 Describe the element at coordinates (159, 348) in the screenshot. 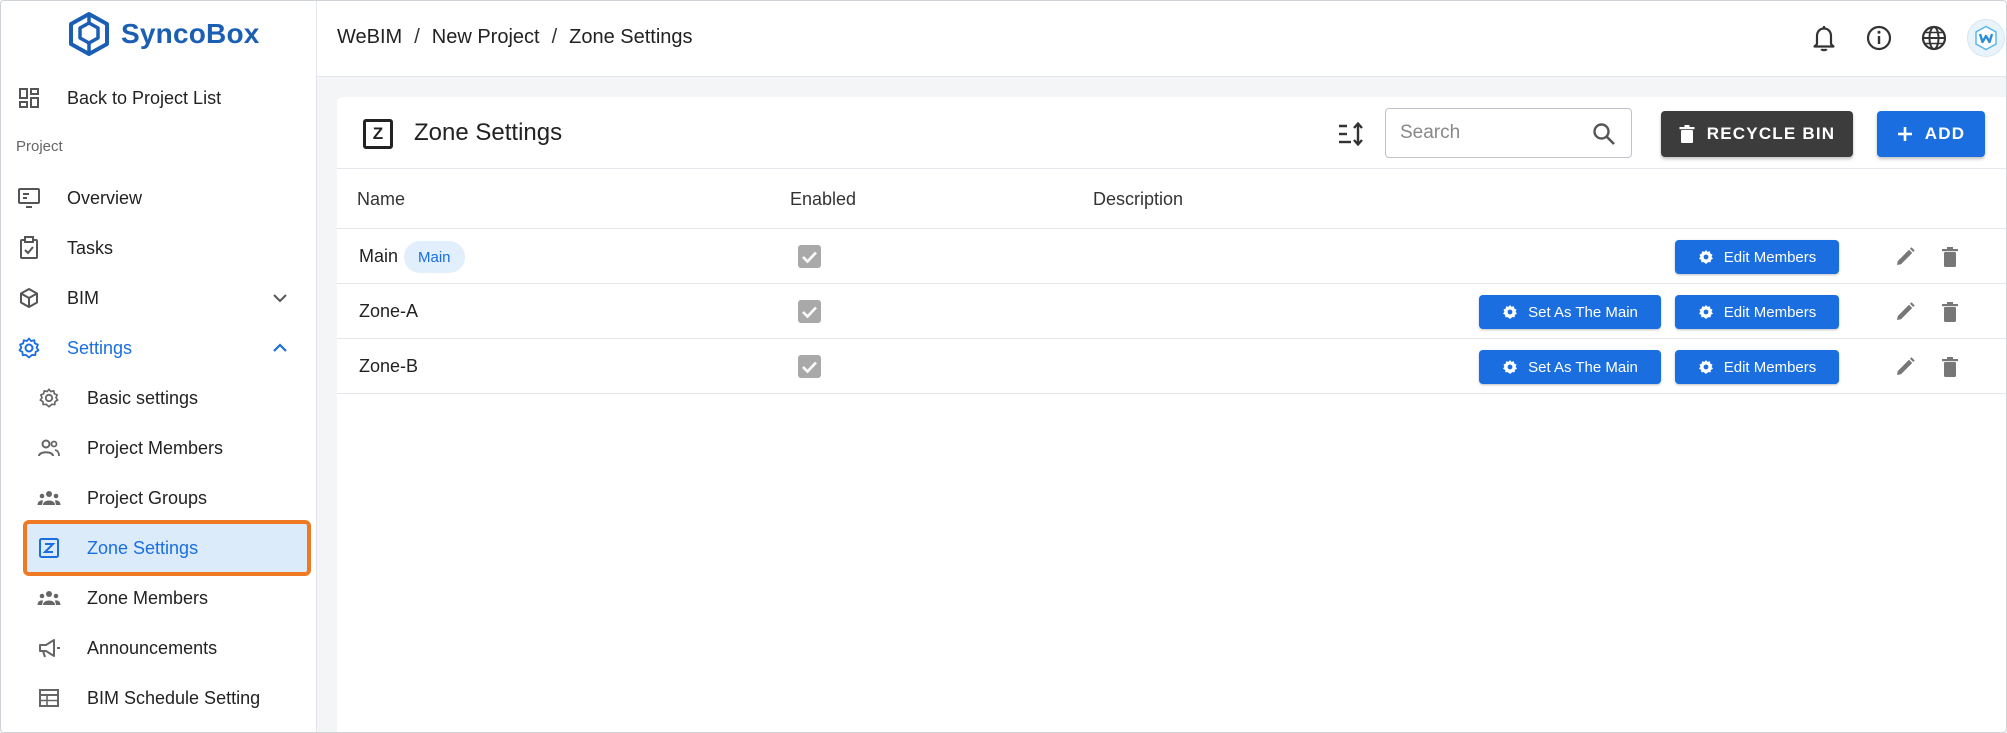

I see `sidebar-item-settings: Settings` at that location.